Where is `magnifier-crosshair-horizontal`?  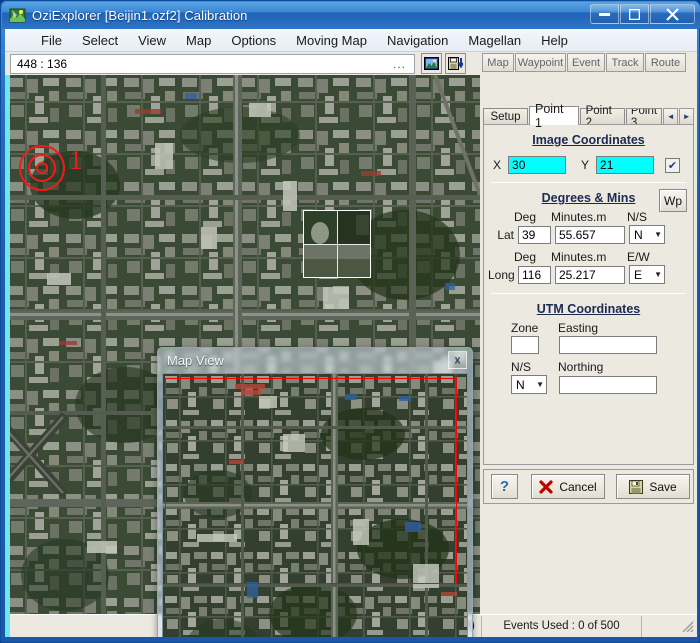
magnifier-crosshair-horizontal is located at coordinates (337, 244).